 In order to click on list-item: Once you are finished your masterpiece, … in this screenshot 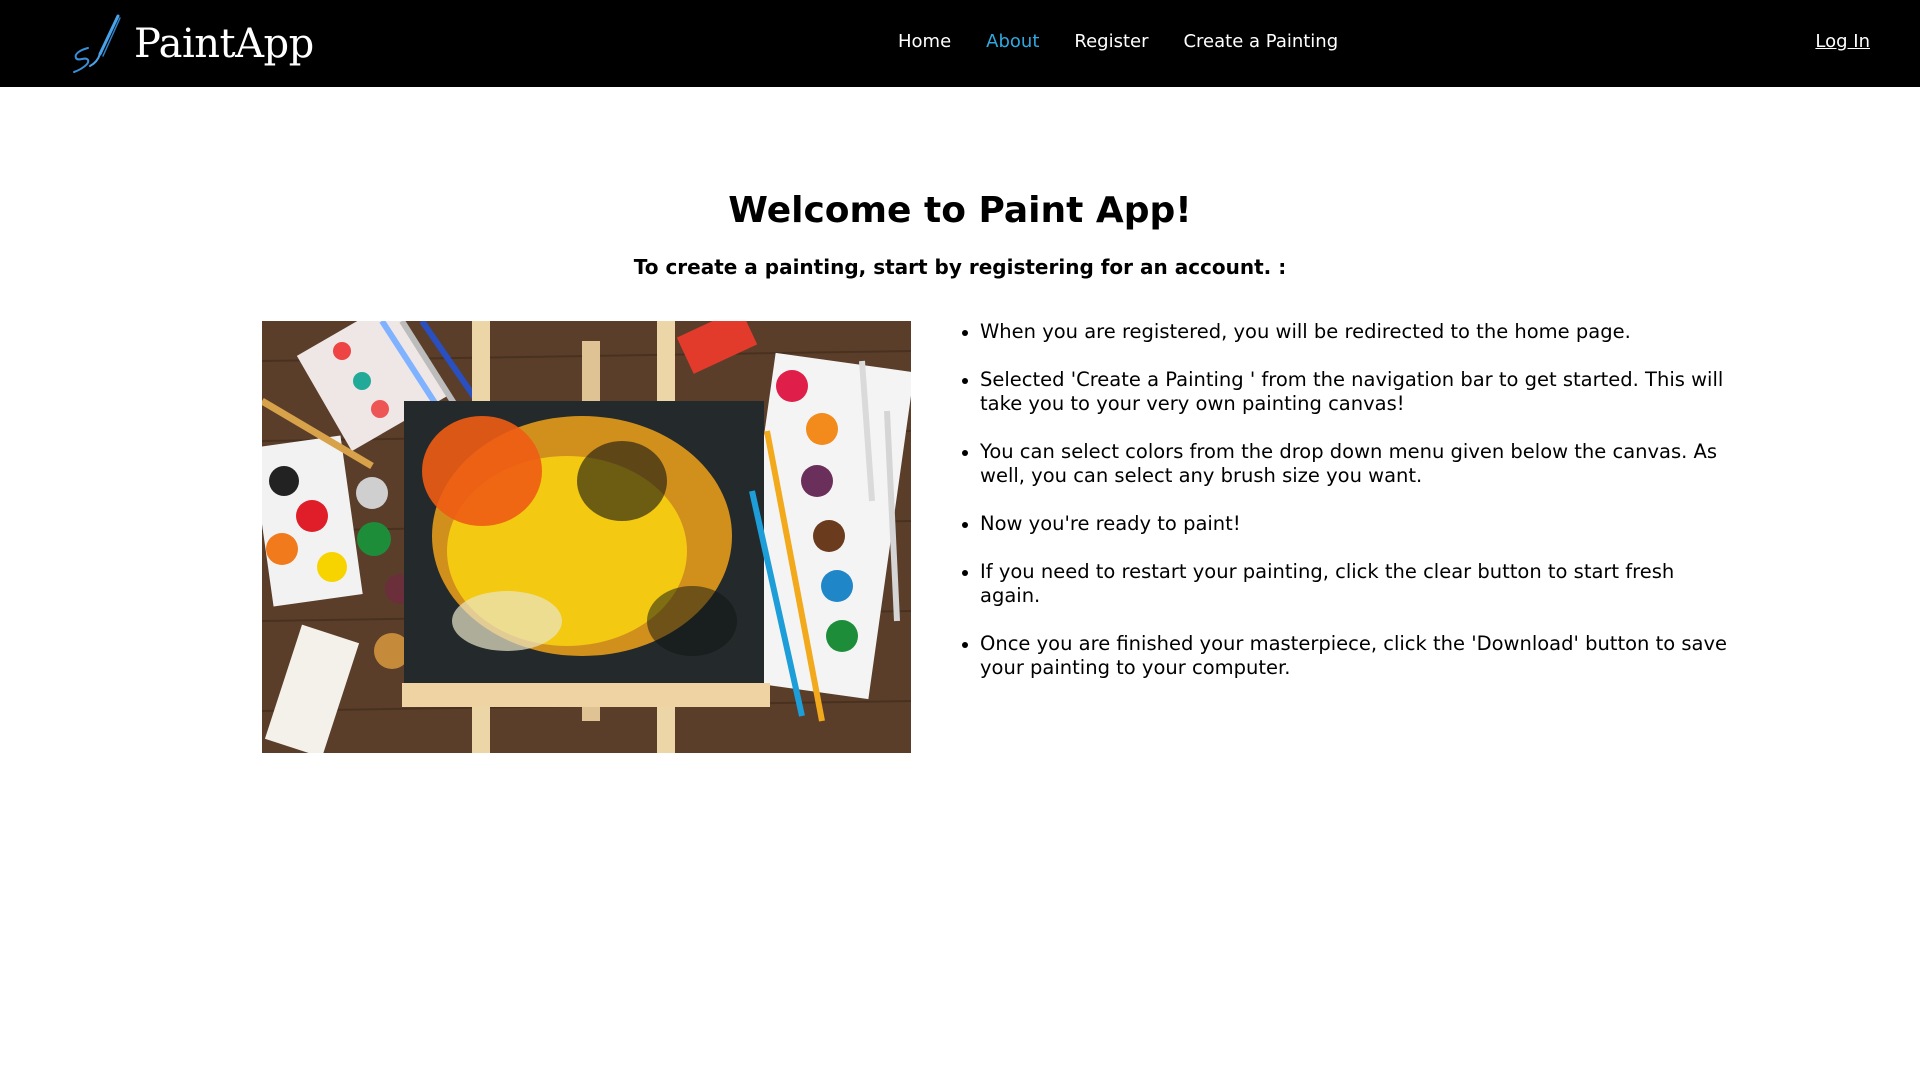, I will do `click(1345, 656)`.